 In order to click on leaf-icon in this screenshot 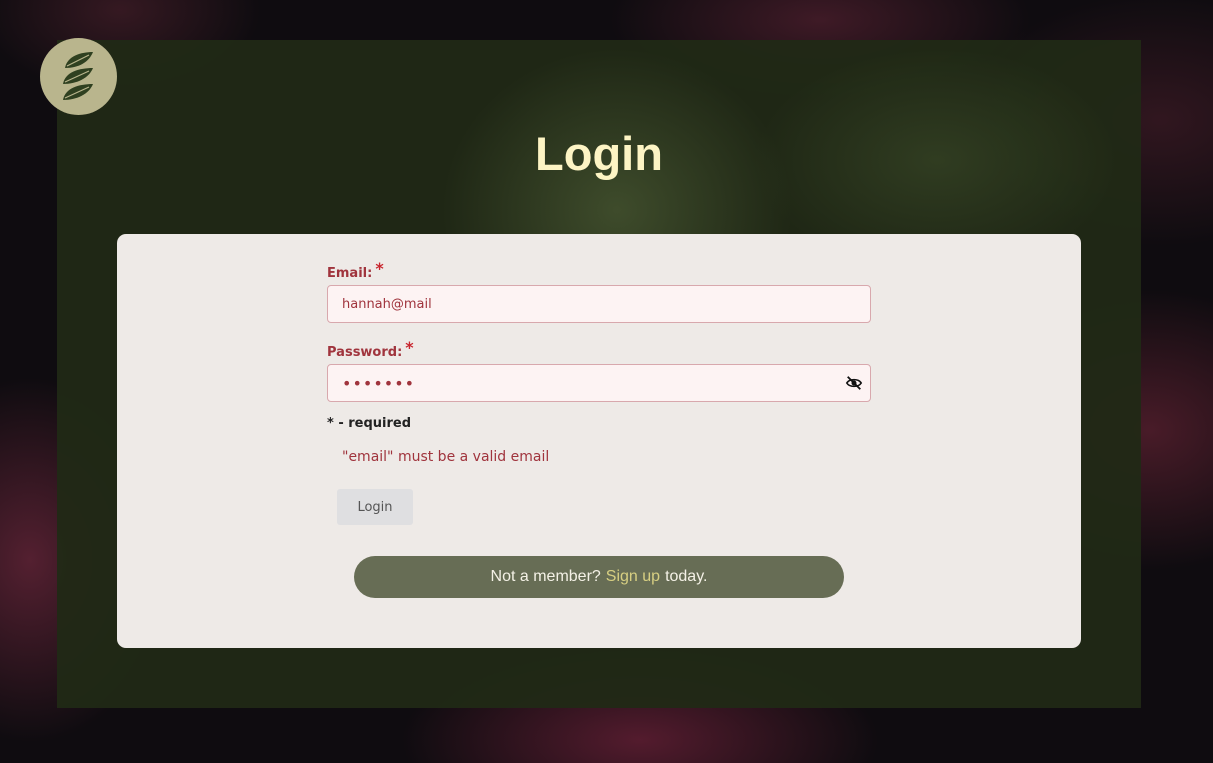, I will do `click(77, 75)`.